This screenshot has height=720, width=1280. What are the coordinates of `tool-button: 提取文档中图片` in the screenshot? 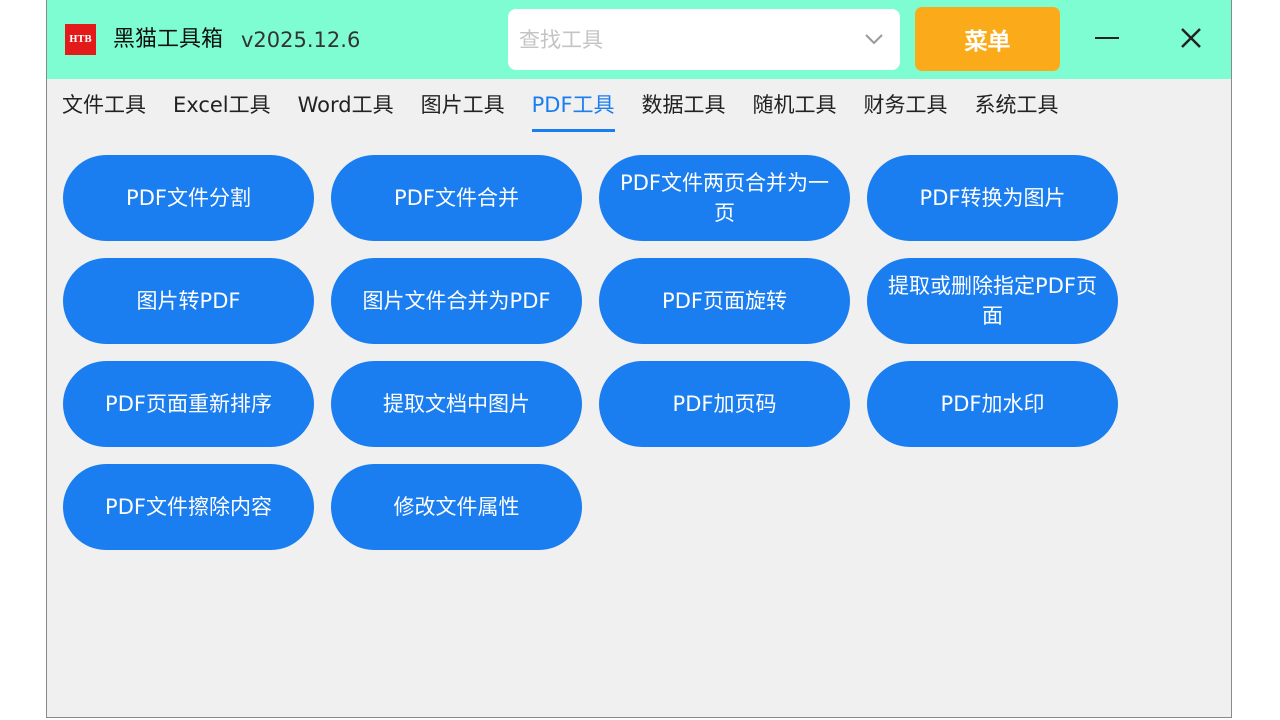 It's located at (456, 404).